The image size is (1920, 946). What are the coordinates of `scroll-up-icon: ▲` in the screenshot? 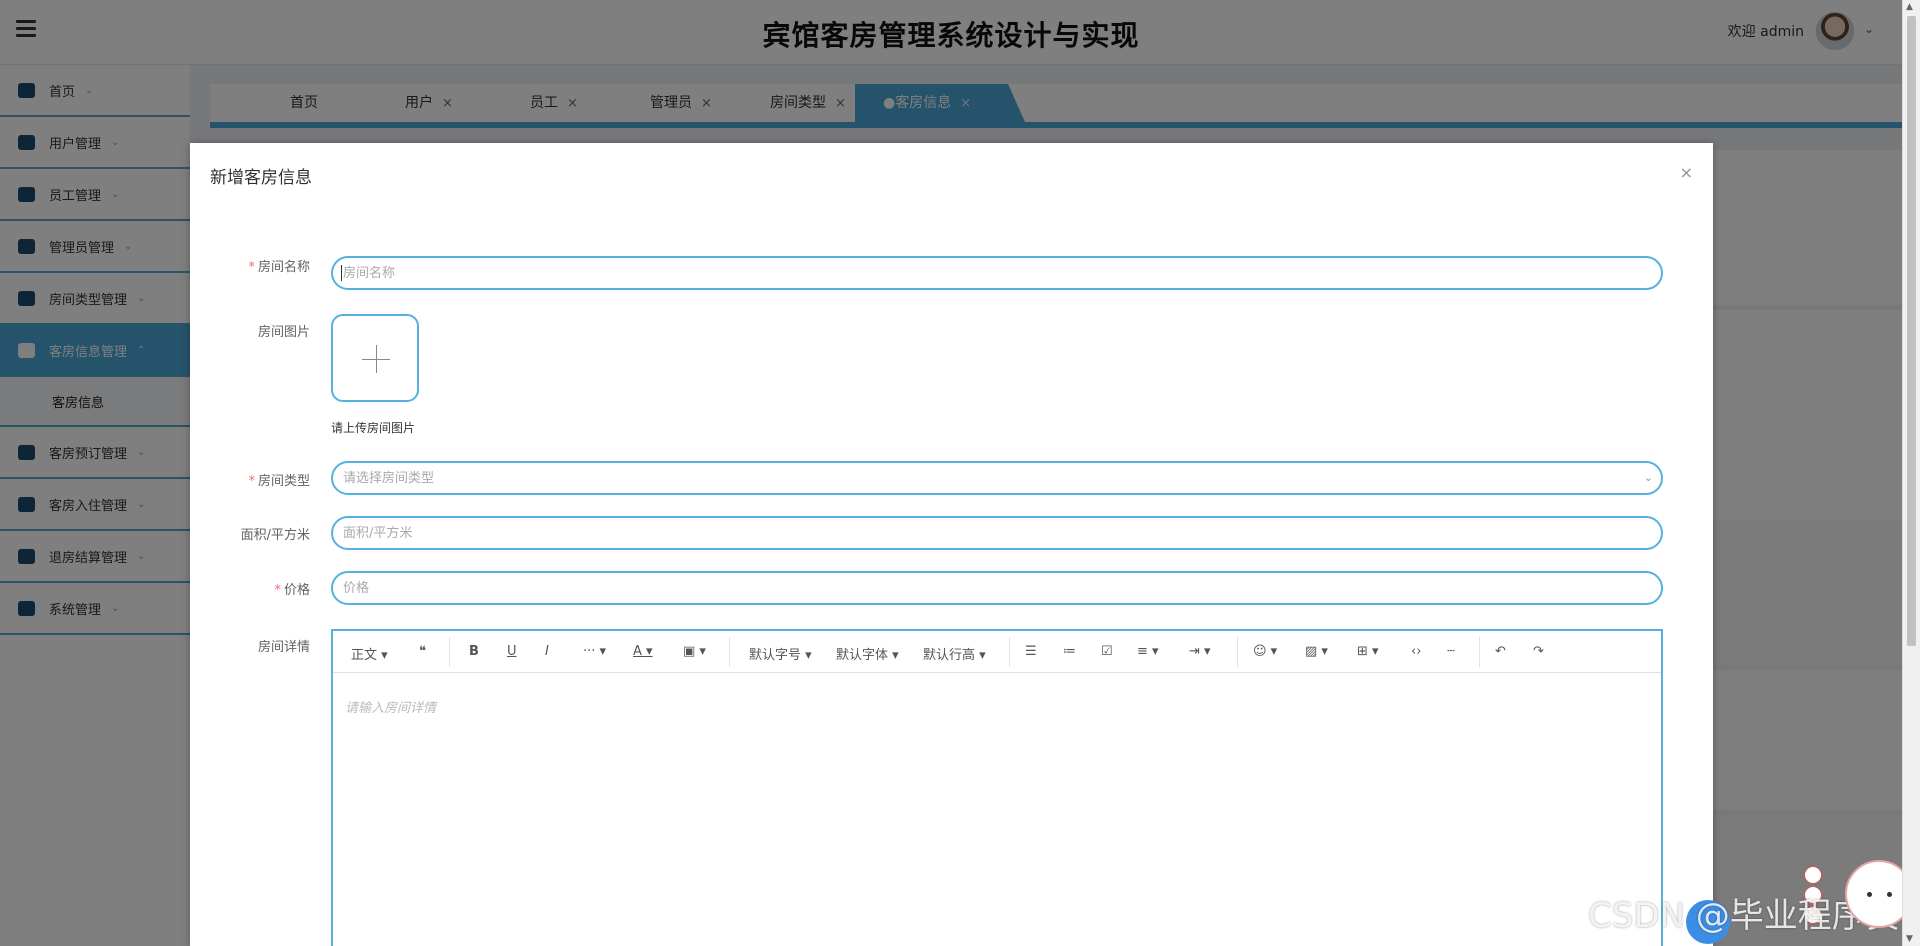 It's located at (1909, 7).